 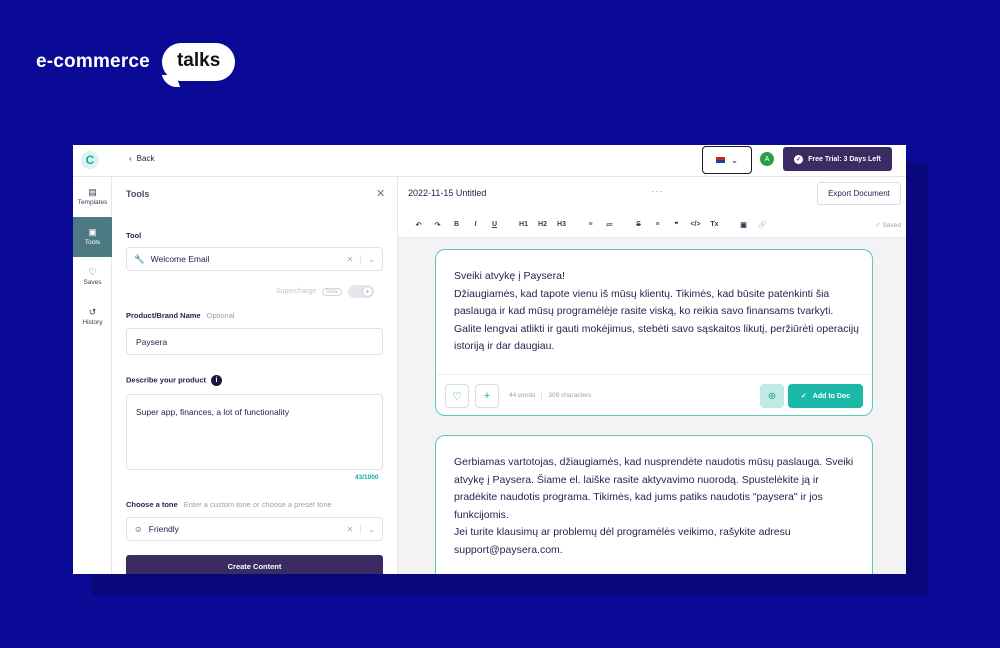 I want to click on saved-status: ✓ Saved, so click(x=888, y=225).